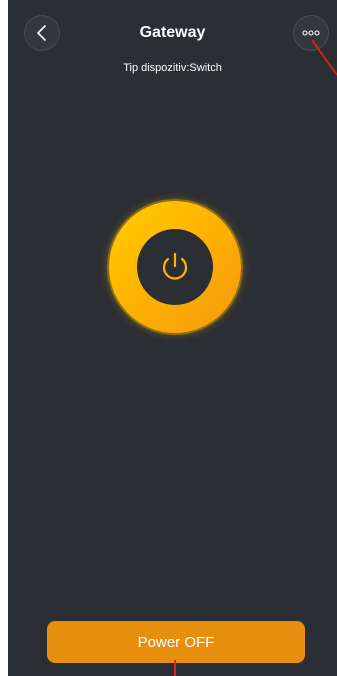 This screenshot has height=676, width=337. I want to click on page-title: Gateway, so click(172, 32).